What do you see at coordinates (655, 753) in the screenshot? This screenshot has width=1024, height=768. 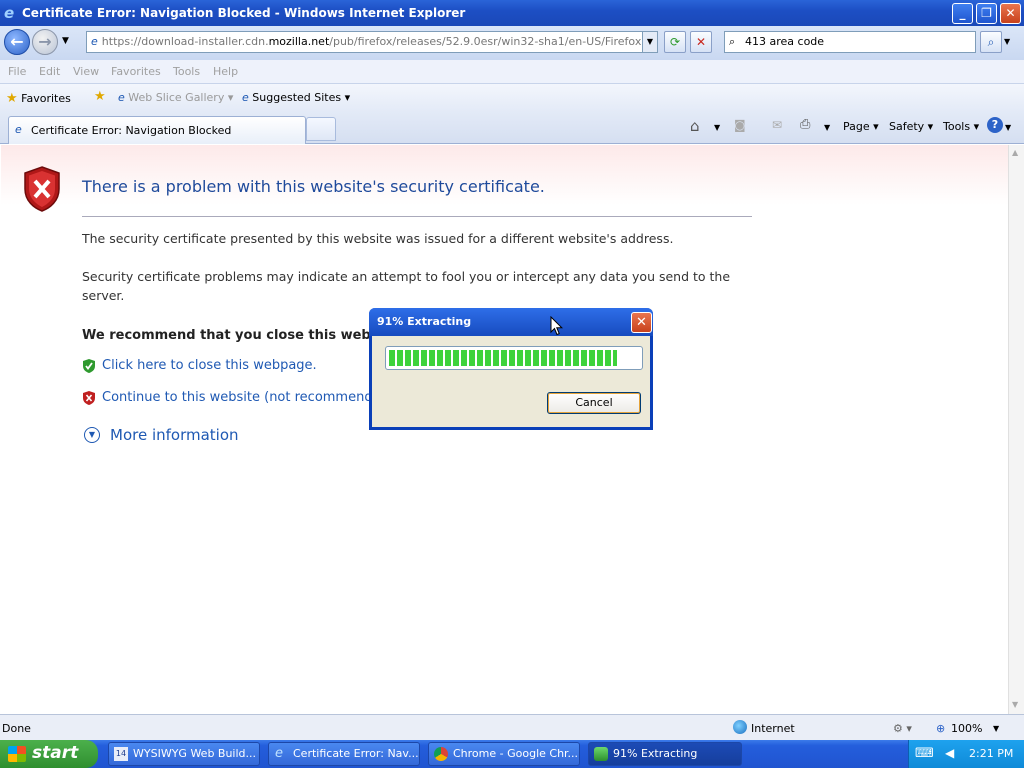 I see `taskbar-item-label: 91% Extracting` at bounding box center [655, 753].